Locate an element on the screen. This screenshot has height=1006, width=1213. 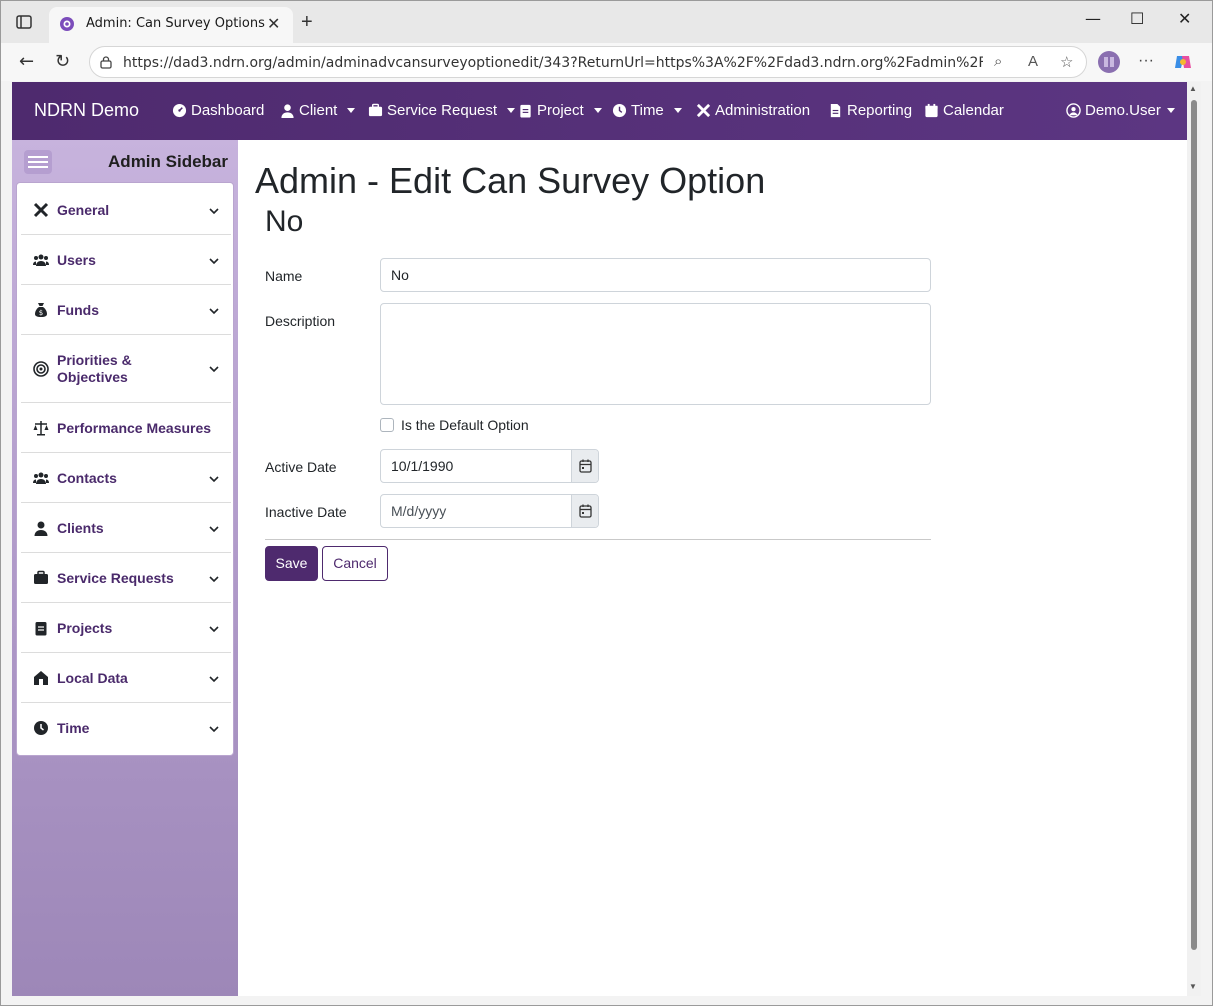
zoom-icon: ⌕ is located at coordinates (998, 61).